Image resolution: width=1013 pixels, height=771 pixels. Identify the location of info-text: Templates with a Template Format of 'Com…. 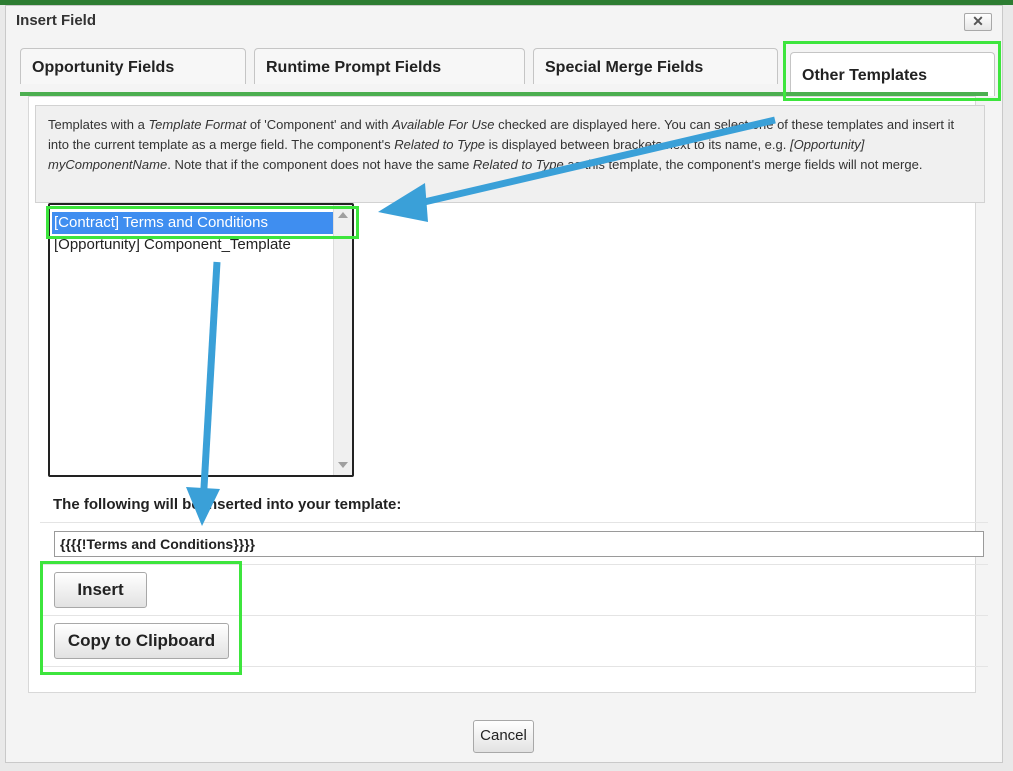
(510, 154).